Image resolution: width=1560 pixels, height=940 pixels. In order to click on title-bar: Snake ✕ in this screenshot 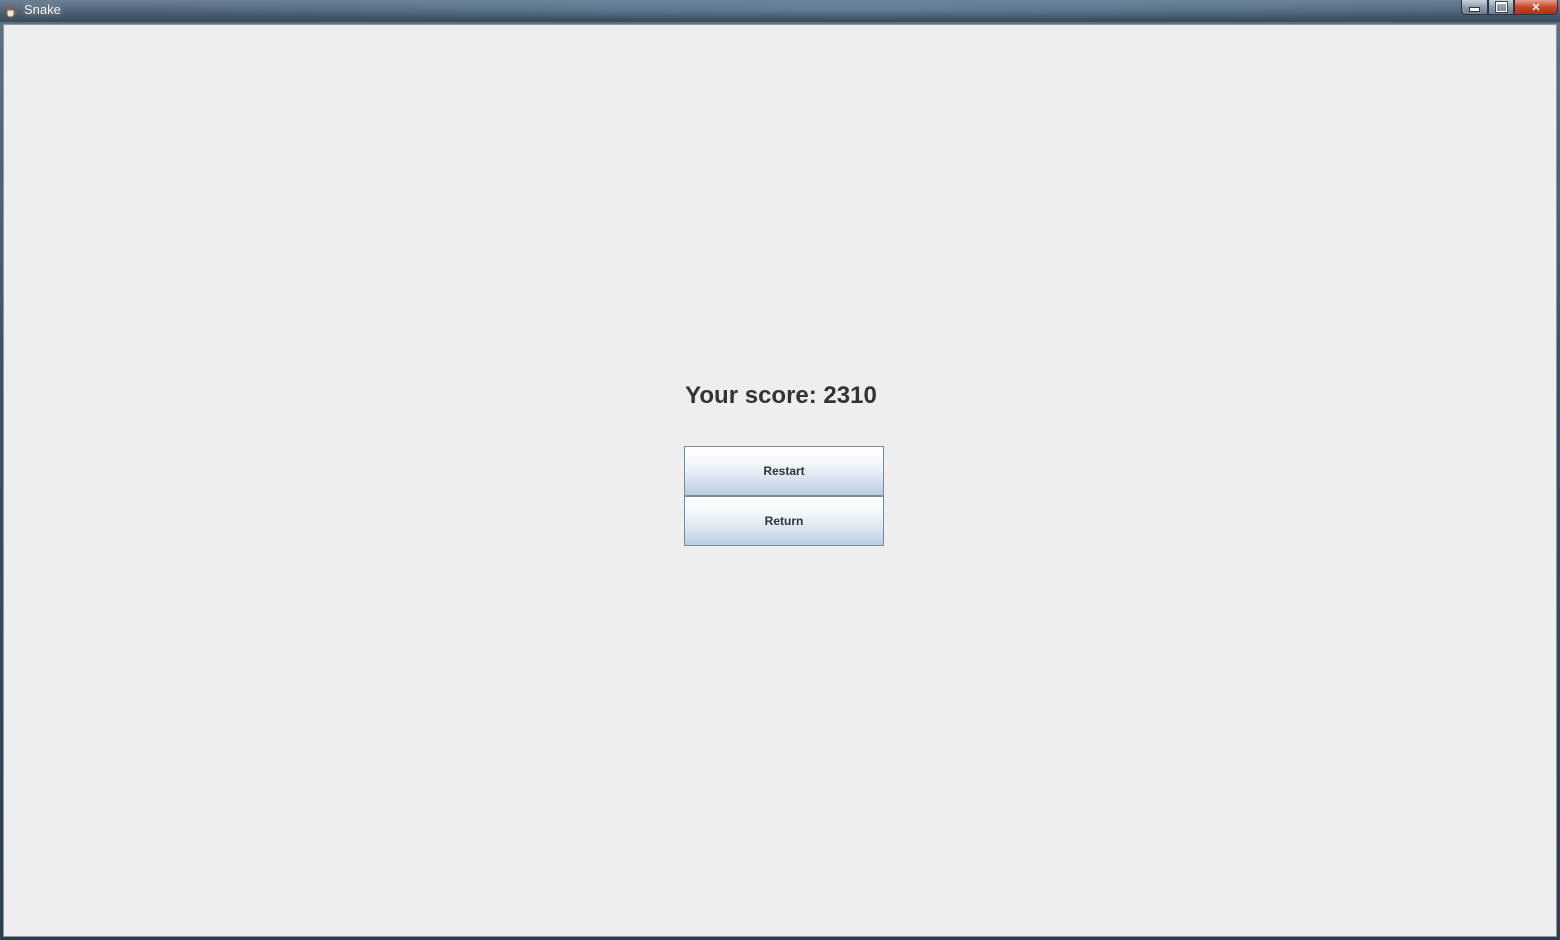, I will do `click(780, 11)`.